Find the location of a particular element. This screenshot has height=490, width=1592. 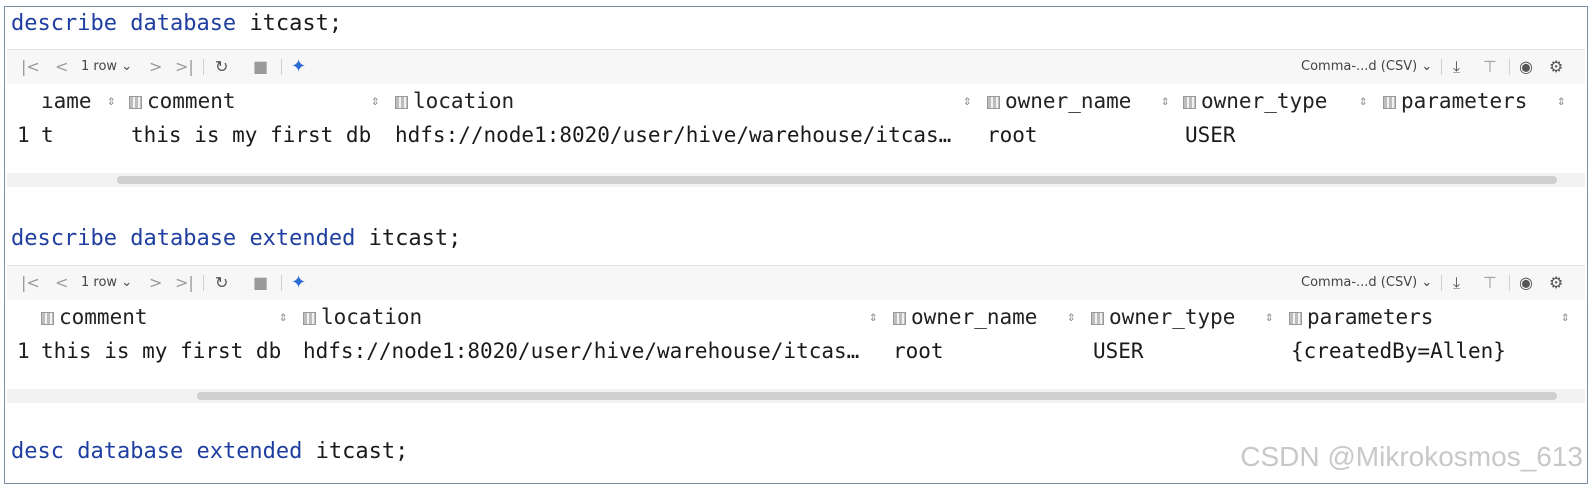

sql-statement-1: describe database itcast; is located at coordinates (176, 24).